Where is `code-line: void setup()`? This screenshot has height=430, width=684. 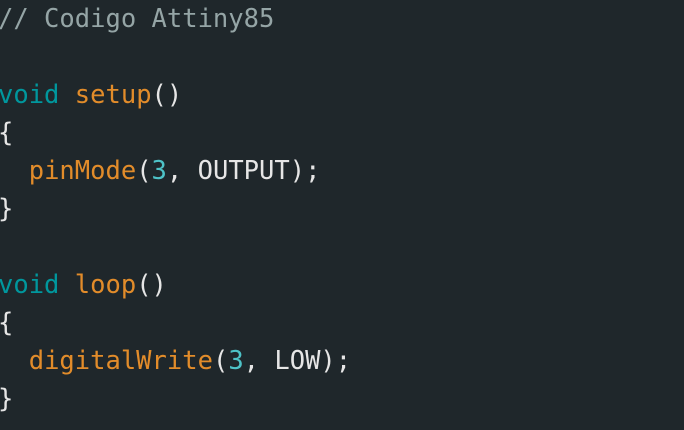
code-line: void setup() is located at coordinates (175, 95).